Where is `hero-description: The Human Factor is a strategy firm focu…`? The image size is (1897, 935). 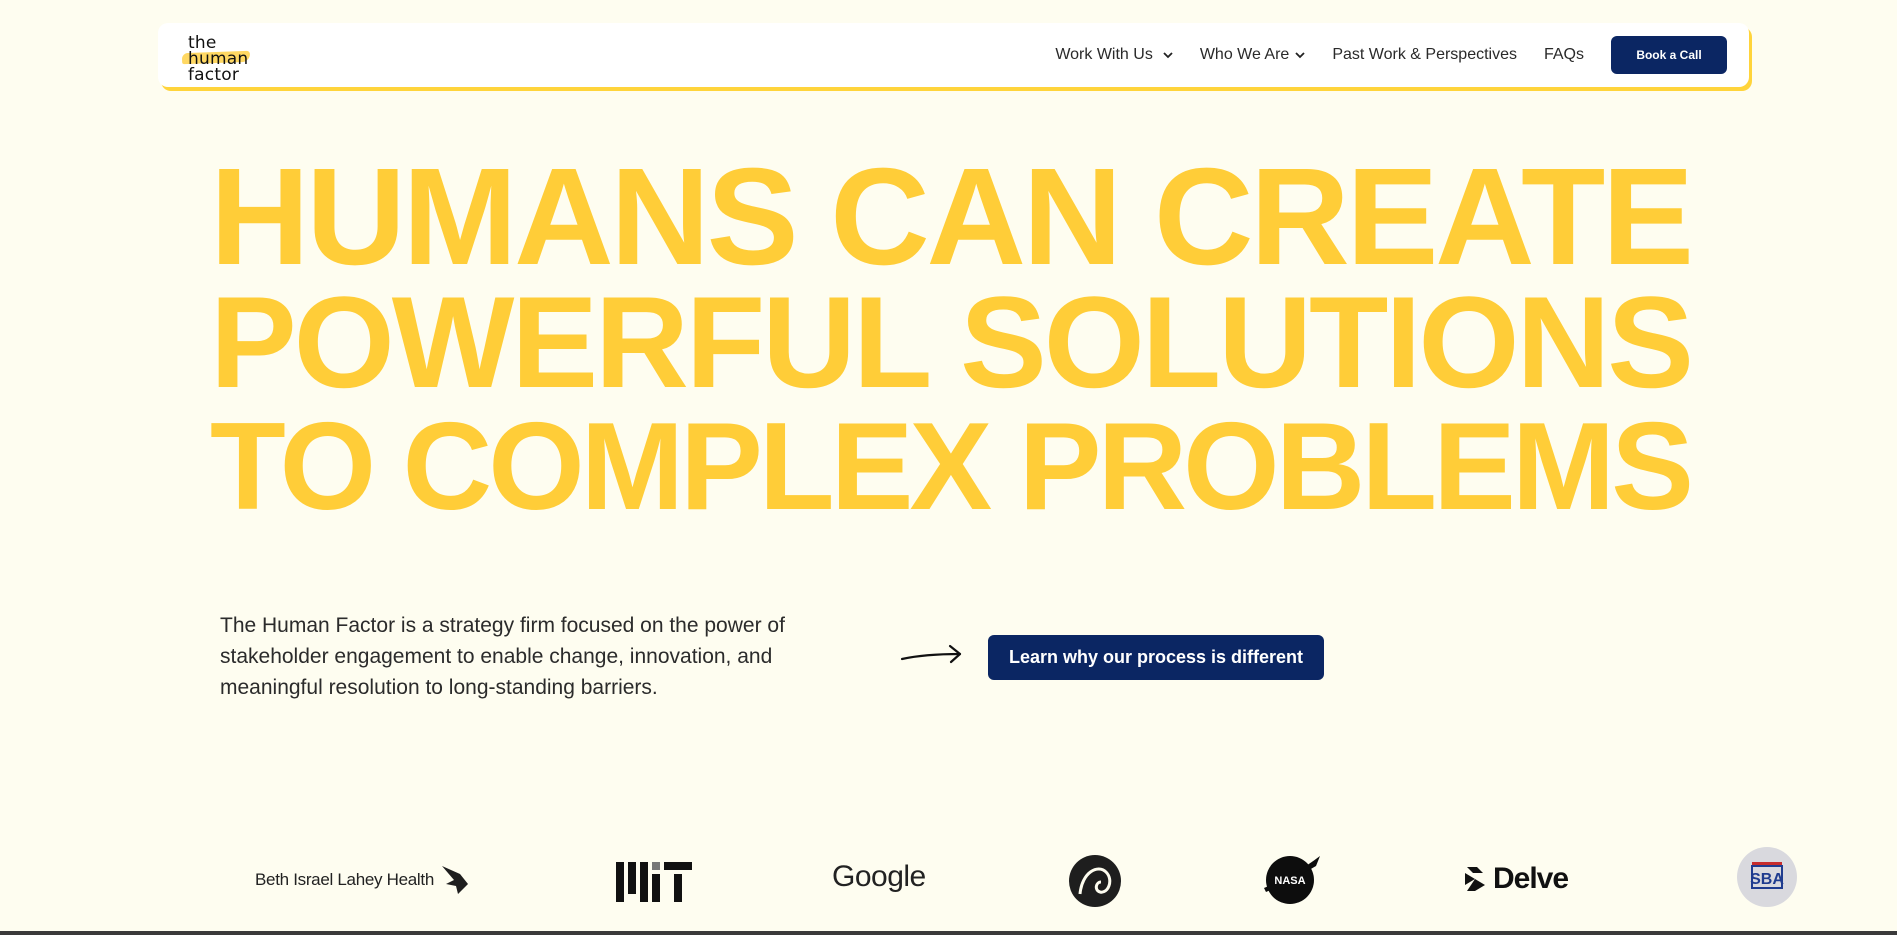 hero-description: The Human Factor is a strategy firm focu… is located at coordinates (502, 656).